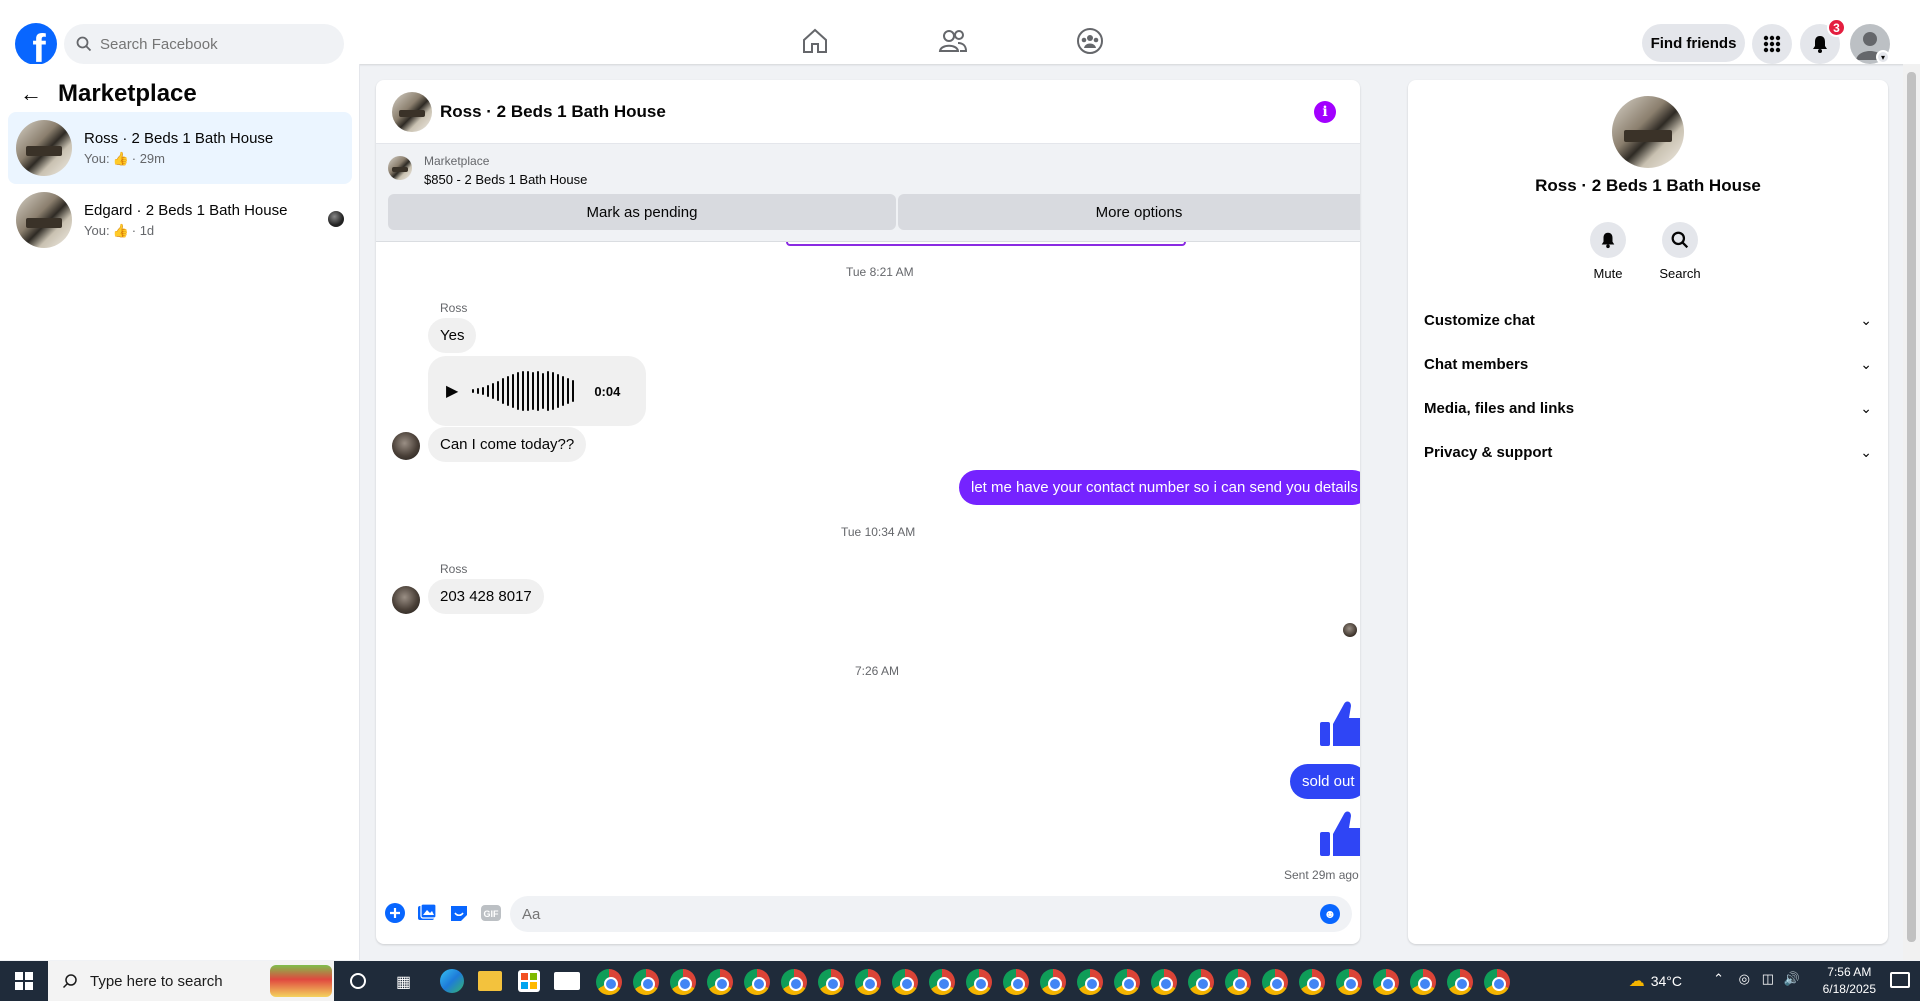 This screenshot has width=1920, height=1001. What do you see at coordinates (953, 41) in the screenshot?
I see `friends-icon` at bounding box center [953, 41].